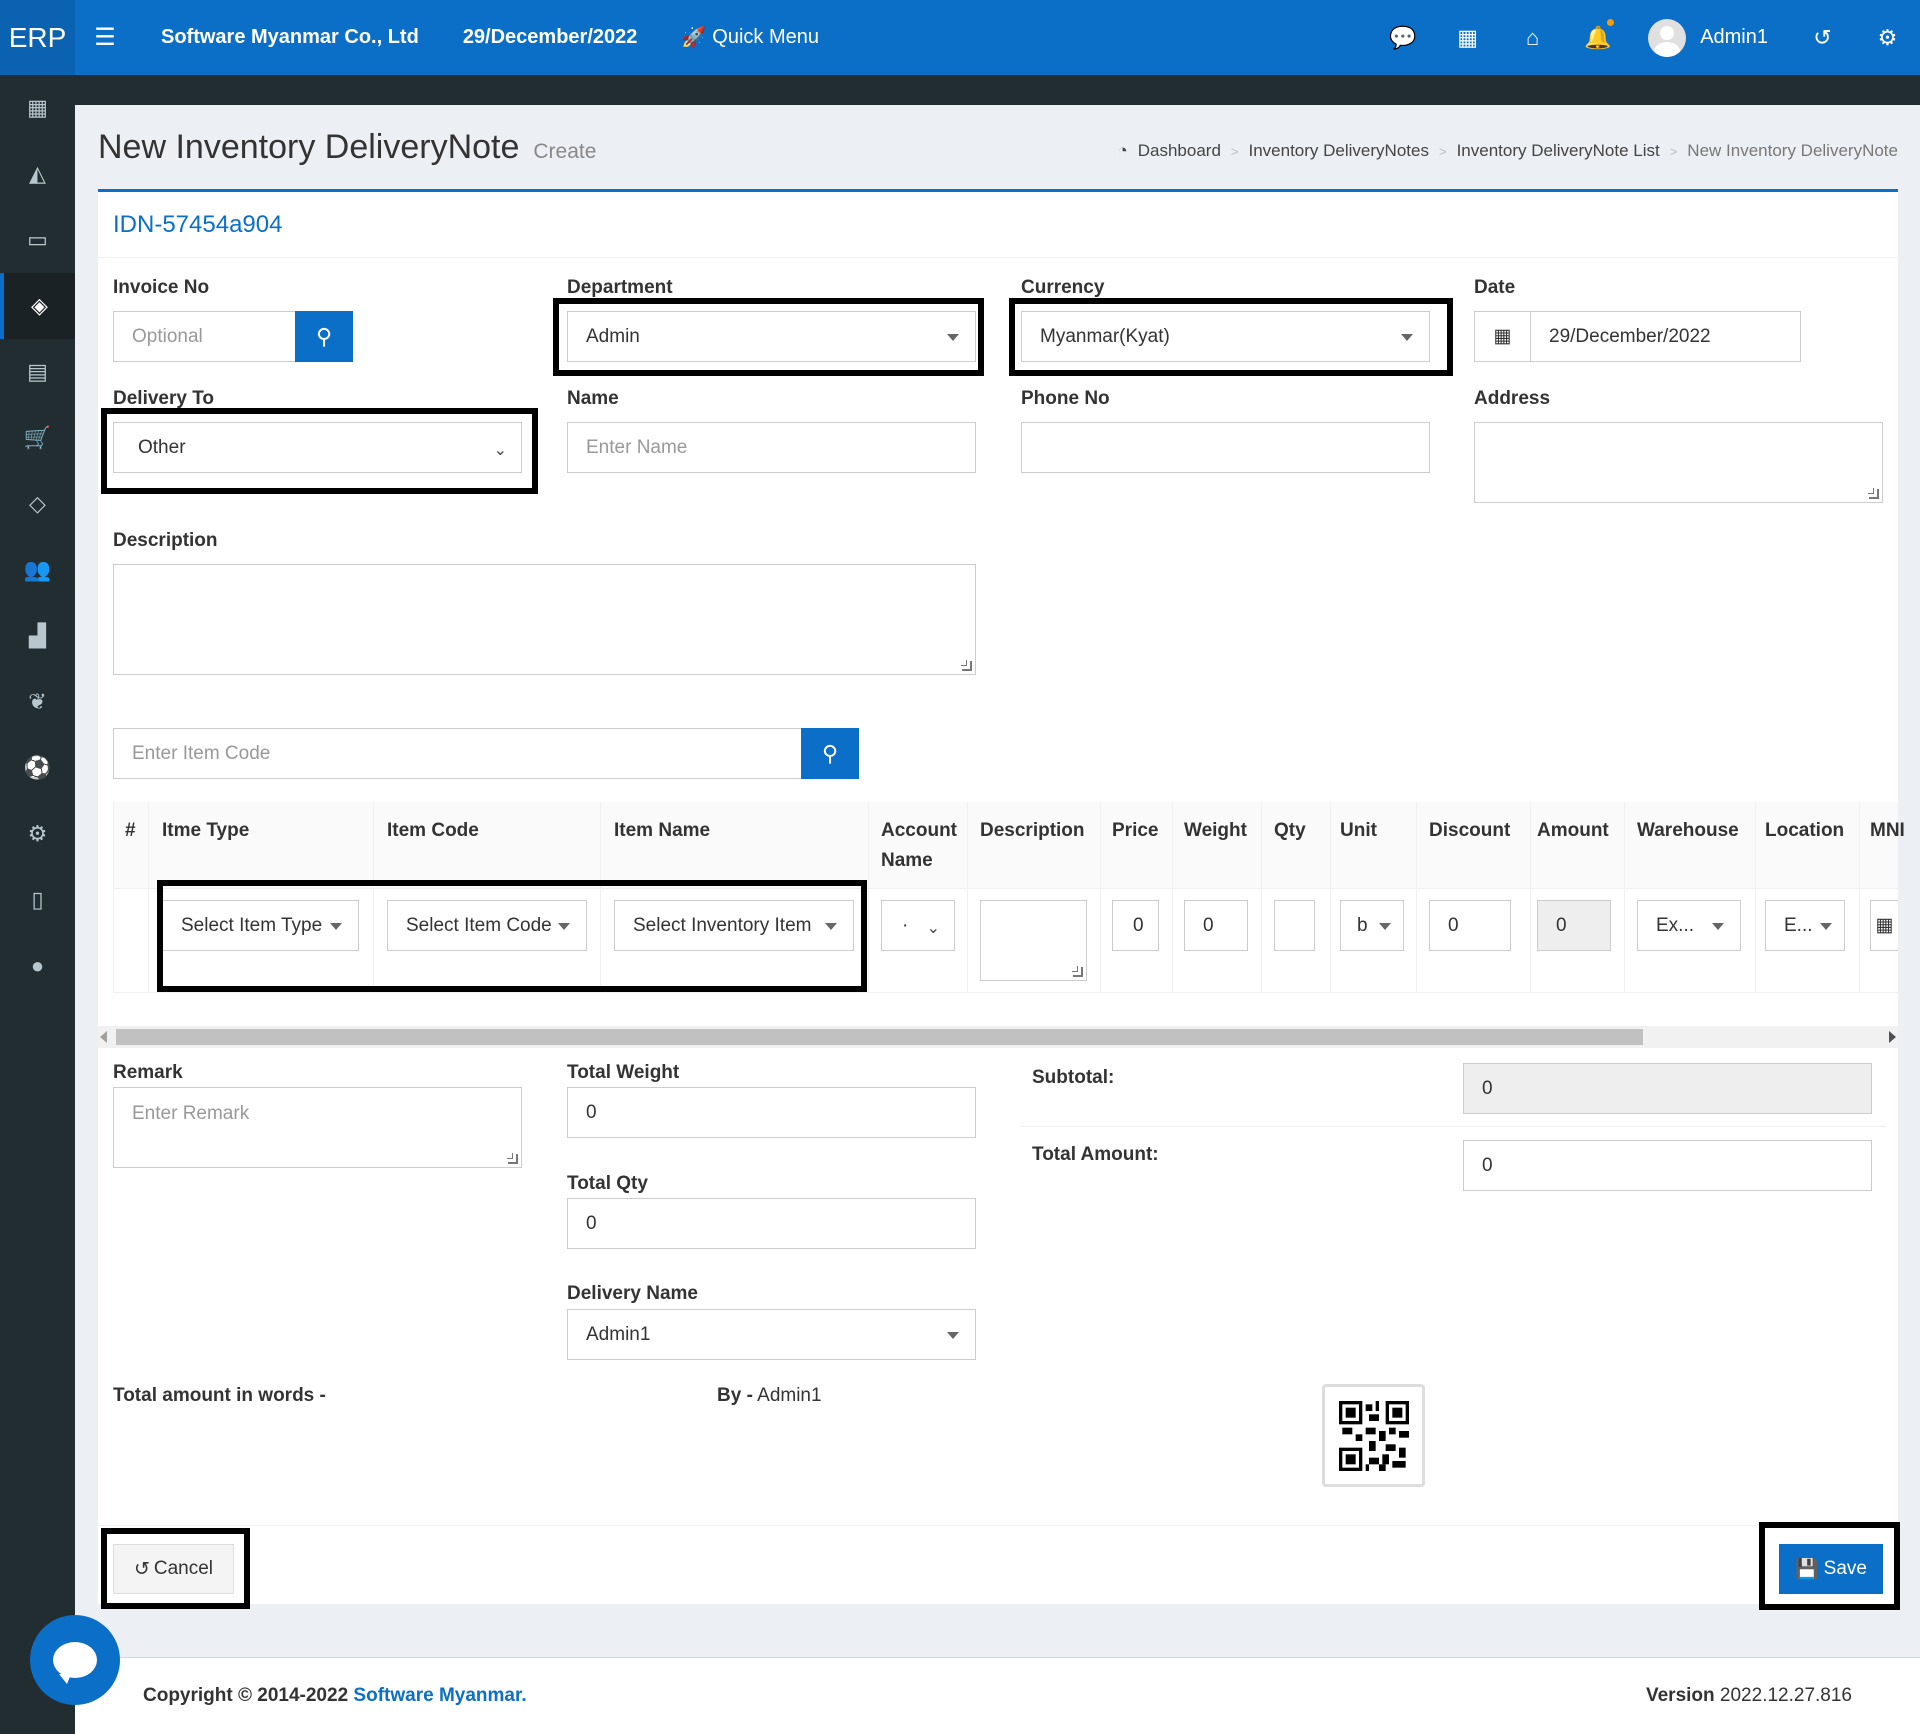 This screenshot has width=1920, height=1734. I want to click on date-label: Date, so click(1495, 287).